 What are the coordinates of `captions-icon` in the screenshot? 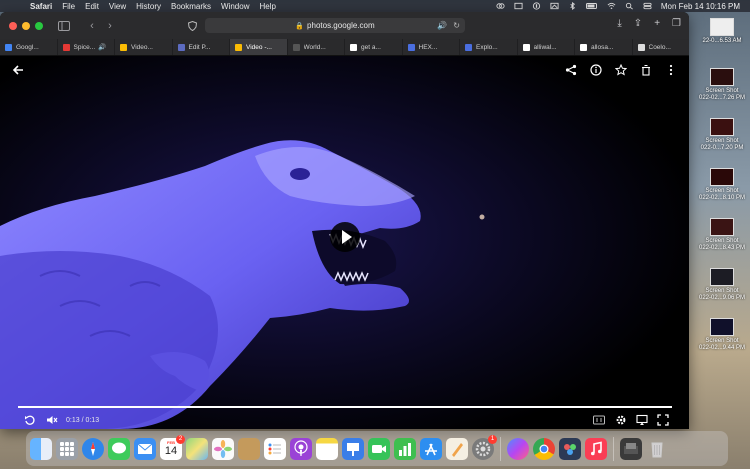 It's located at (599, 420).